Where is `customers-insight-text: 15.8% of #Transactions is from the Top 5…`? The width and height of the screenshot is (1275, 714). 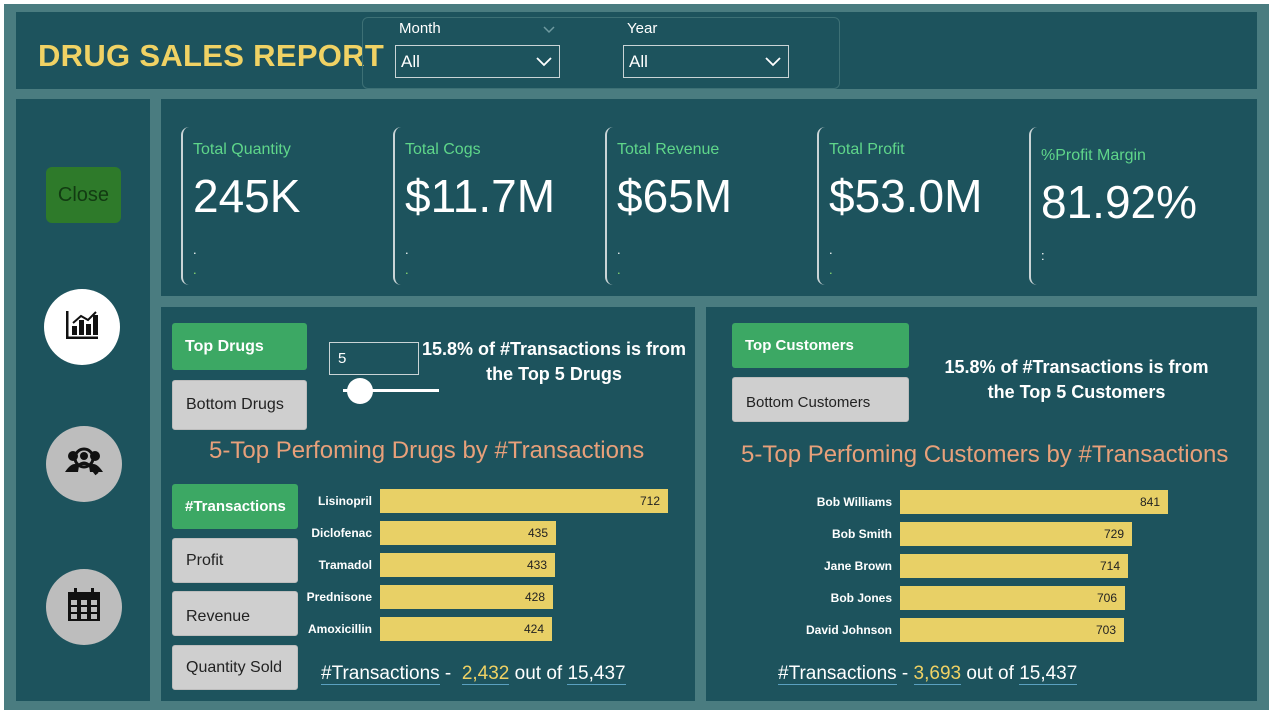 customers-insight-text: 15.8% of #Transactions is from the Top 5… is located at coordinates (1076, 380).